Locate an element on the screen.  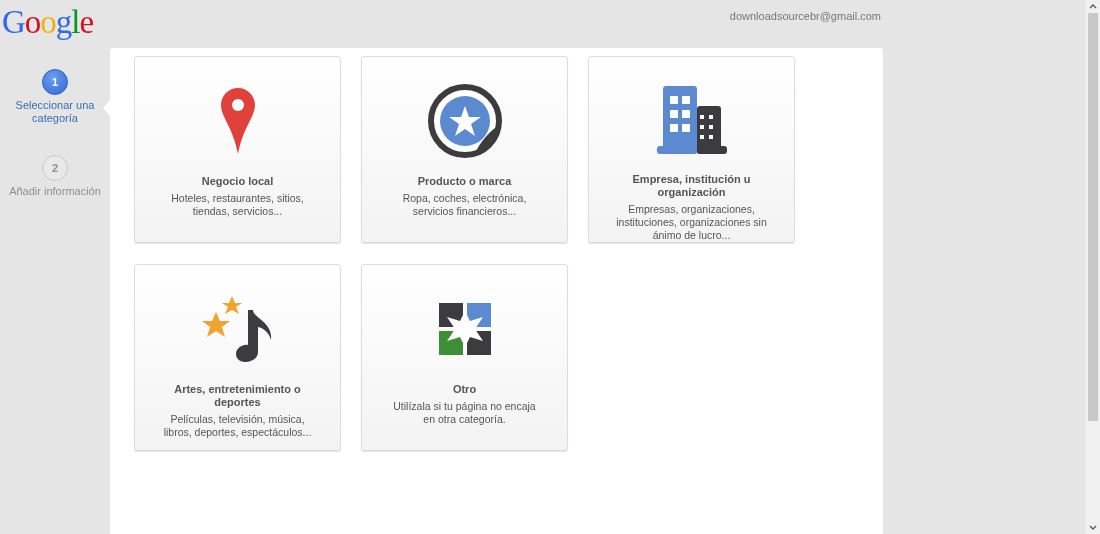
scrollbar is located at coordinates (1093, 267).